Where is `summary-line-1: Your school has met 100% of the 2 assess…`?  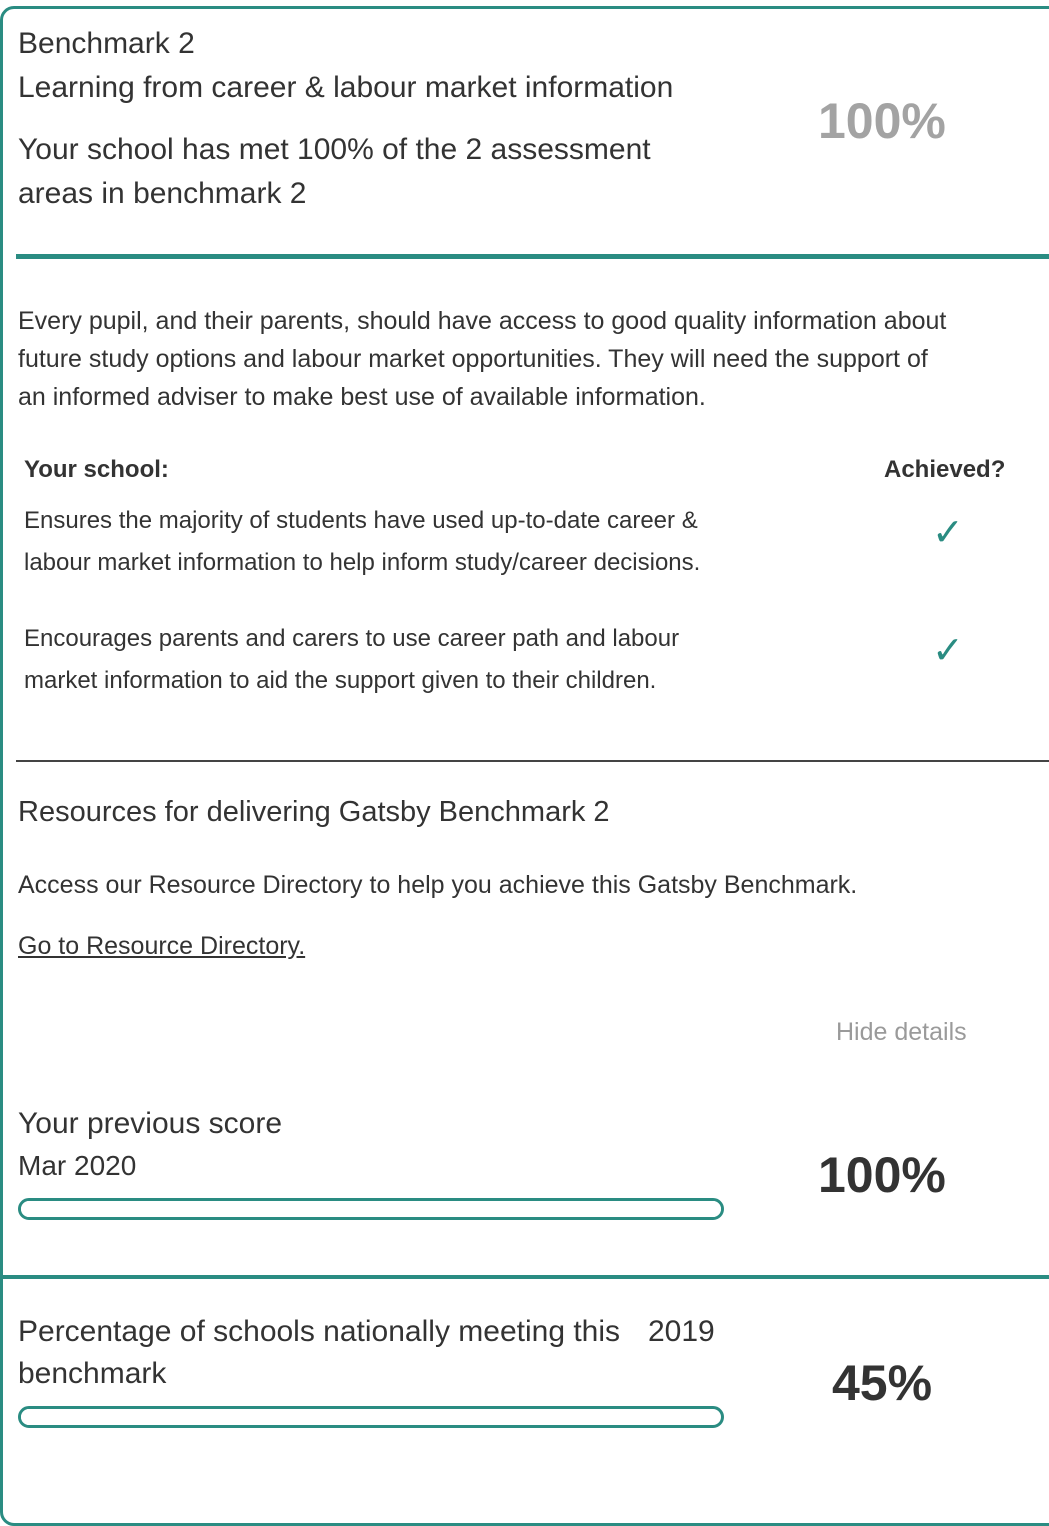 summary-line-1: Your school has met 100% of the 2 assess… is located at coordinates (334, 149).